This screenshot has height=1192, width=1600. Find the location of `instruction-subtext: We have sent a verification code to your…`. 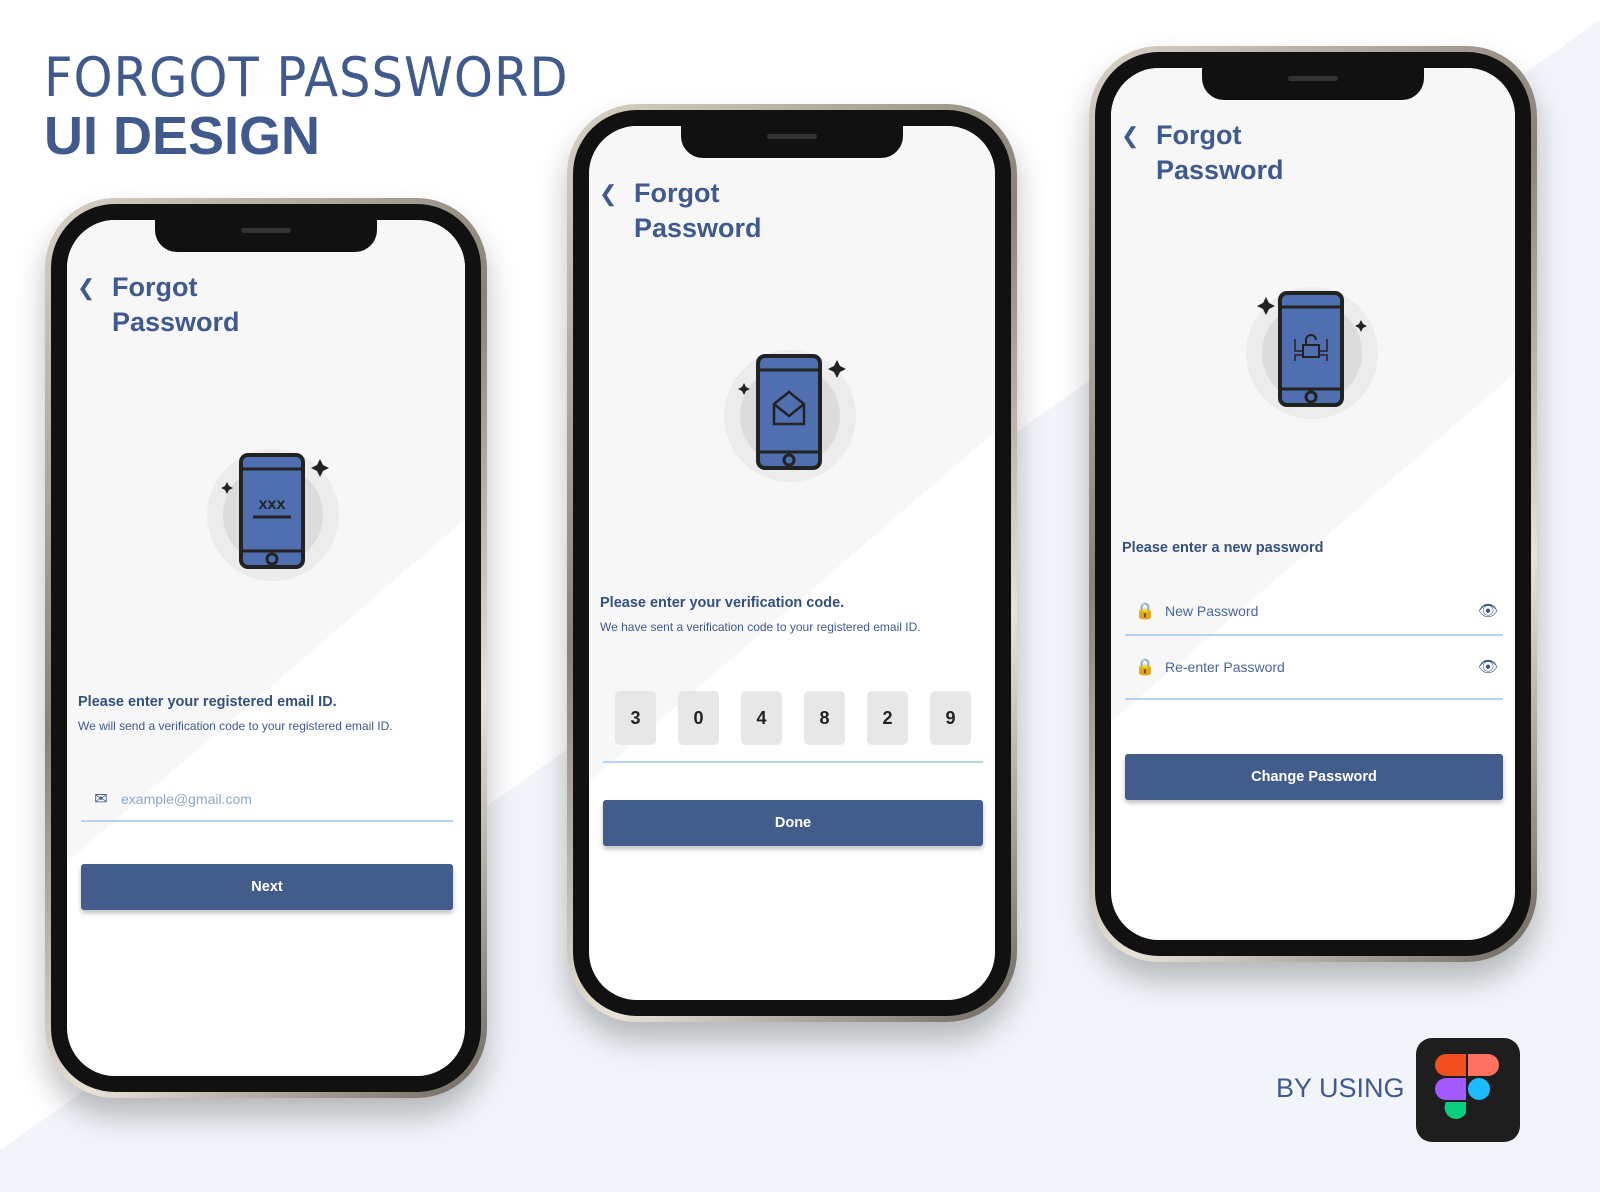

instruction-subtext: We have sent a verification code to your… is located at coordinates (760, 627).